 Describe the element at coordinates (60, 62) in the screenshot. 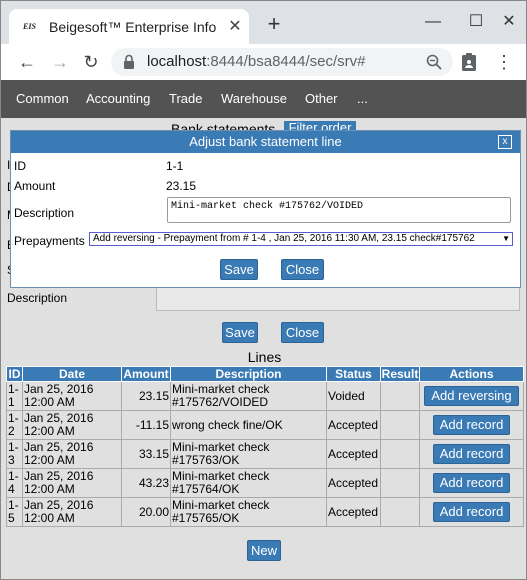

I see `forward-button: →` at that location.